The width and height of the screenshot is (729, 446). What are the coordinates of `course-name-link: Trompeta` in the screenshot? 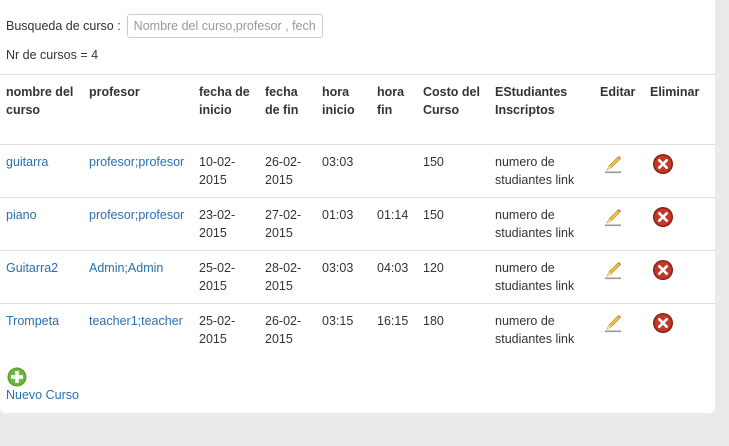 It's located at (32, 321).